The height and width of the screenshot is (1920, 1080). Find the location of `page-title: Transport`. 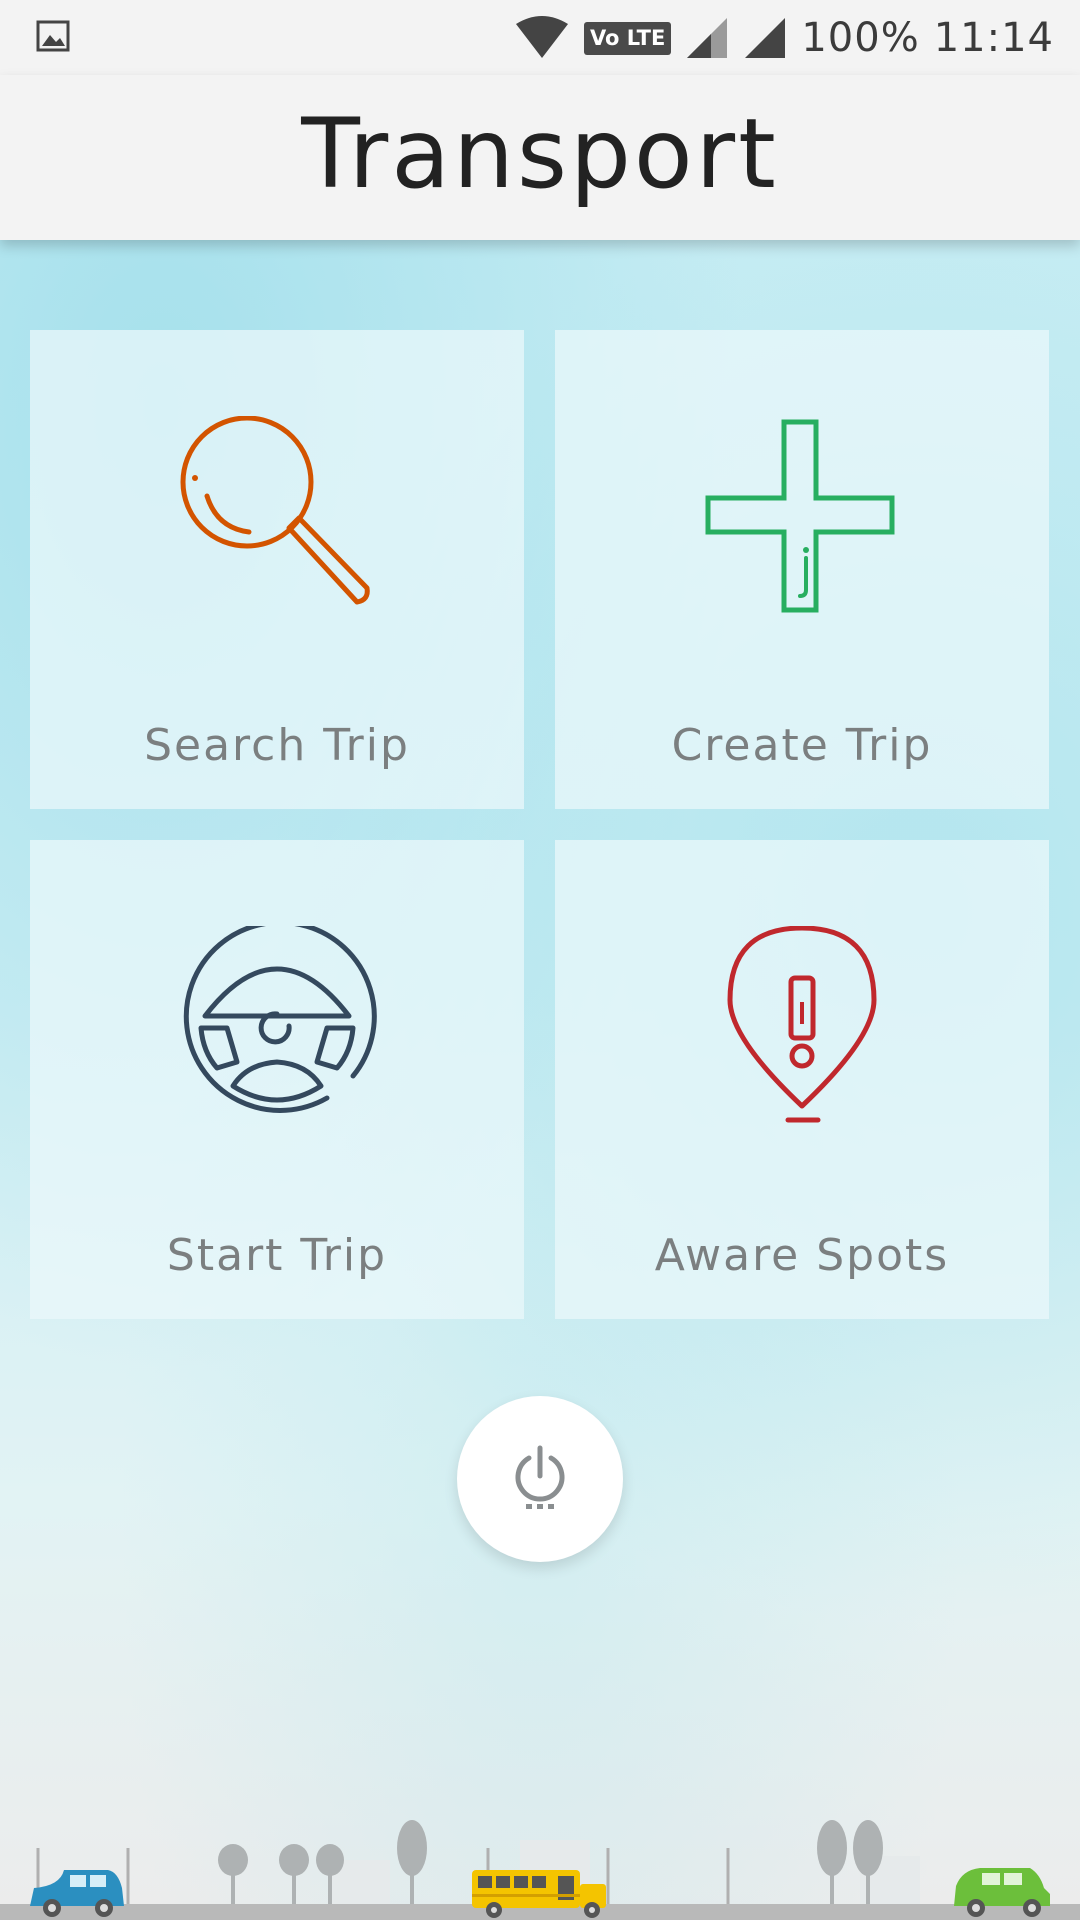

page-title: Transport is located at coordinates (540, 153).